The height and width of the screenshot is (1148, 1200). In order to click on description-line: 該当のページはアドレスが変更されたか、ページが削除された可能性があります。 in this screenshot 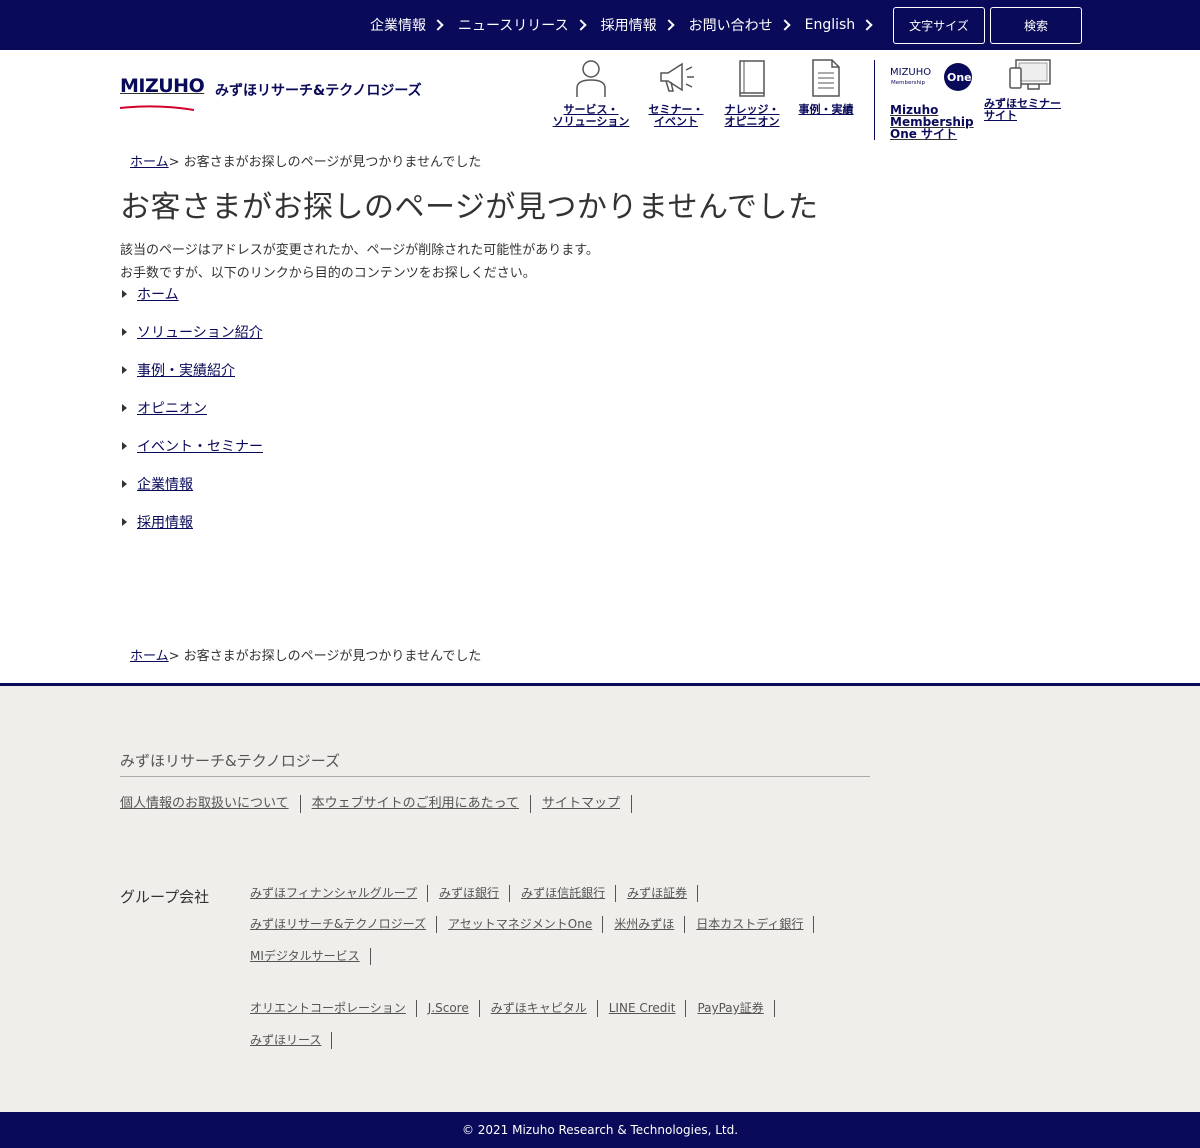, I will do `click(359, 250)`.